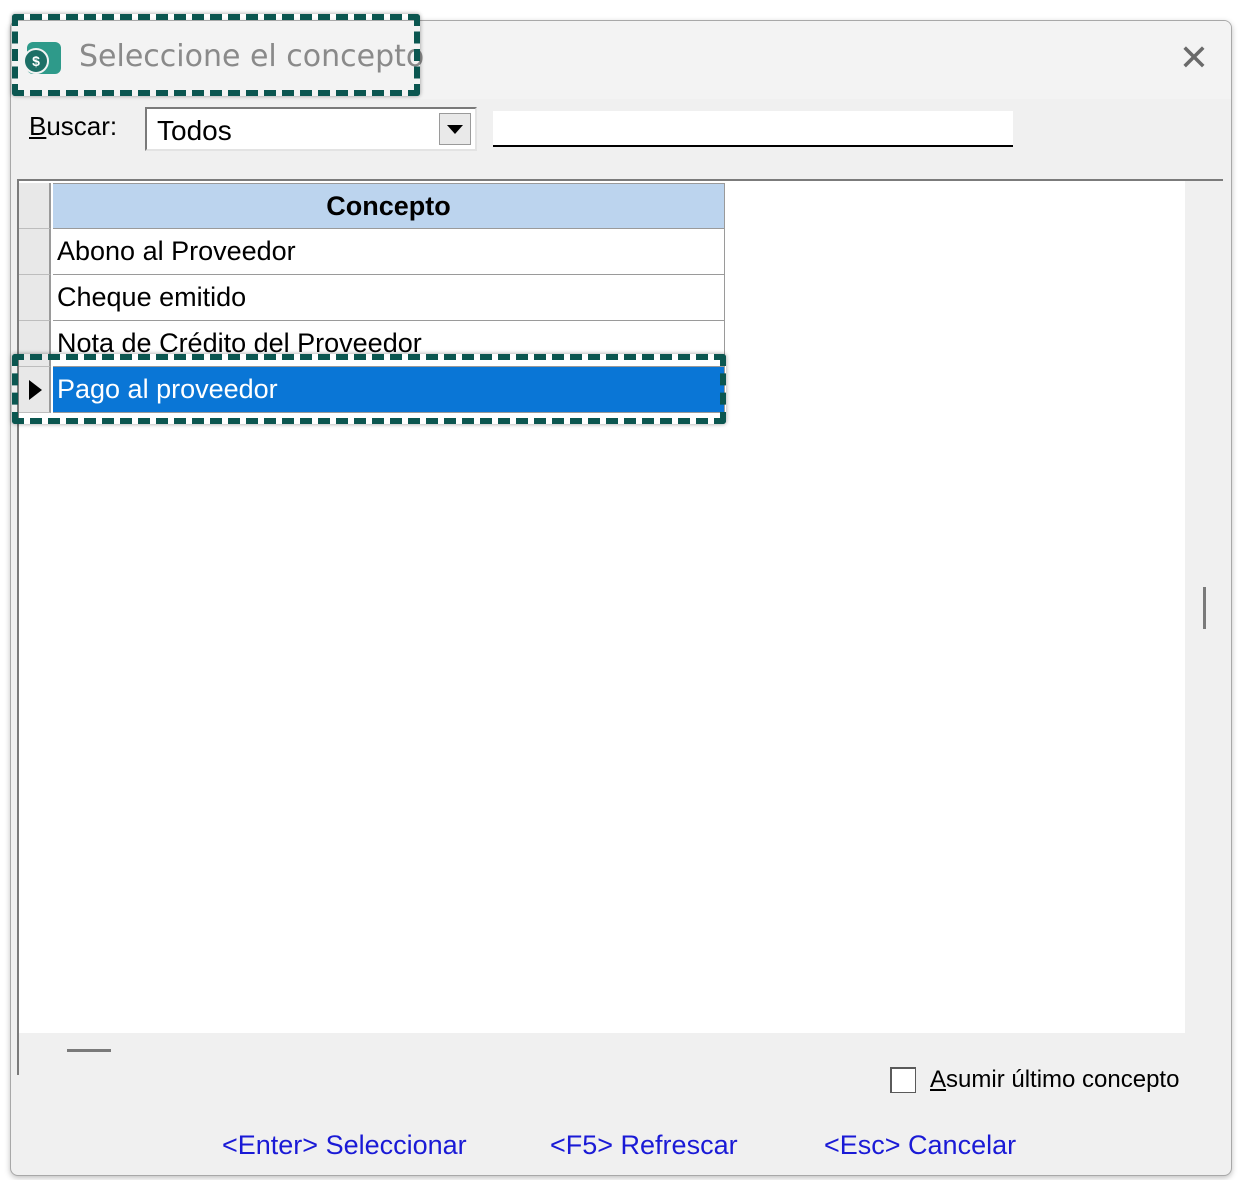 Image resolution: width=1244 pixels, height=1180 pixels. Describe the element at coordinates (369, 389) in the screenshot. I see `selected-row-highlight-box` at that location.